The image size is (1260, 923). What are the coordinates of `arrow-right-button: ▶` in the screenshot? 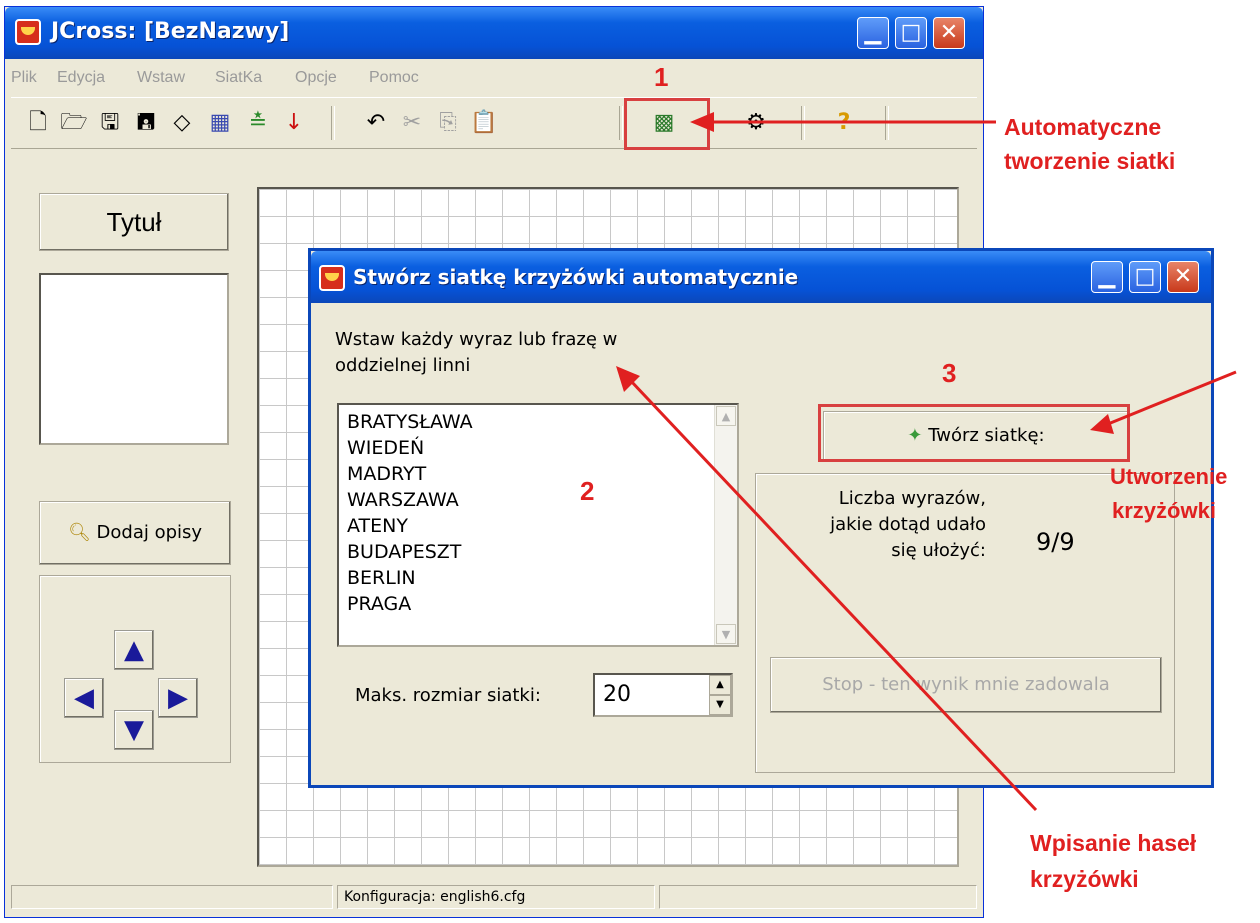 It's located at (178, 698).